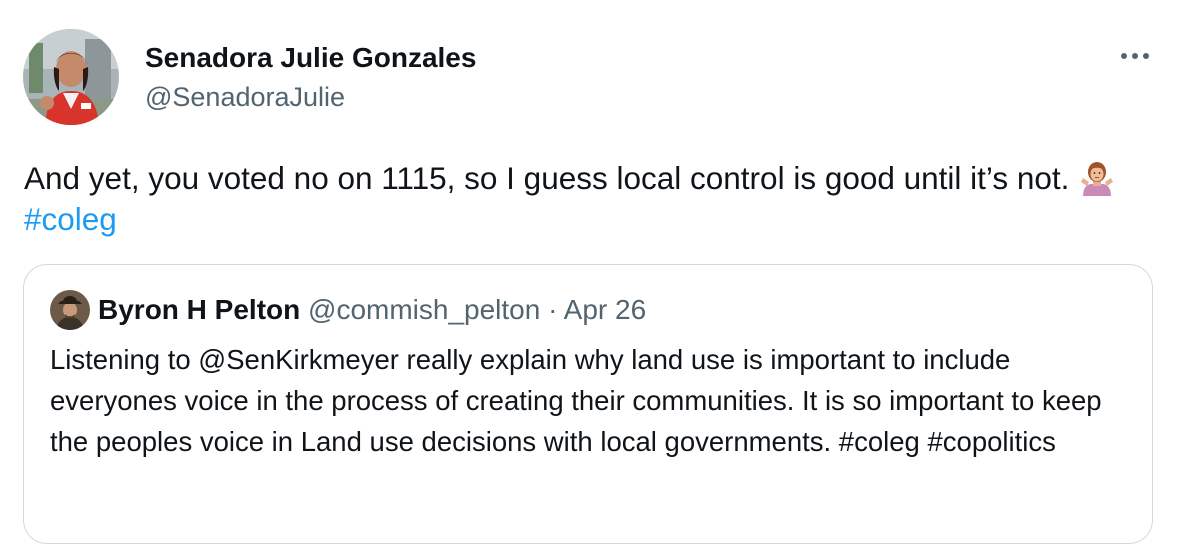  I want to click on more-icon, so click(1135, 56).